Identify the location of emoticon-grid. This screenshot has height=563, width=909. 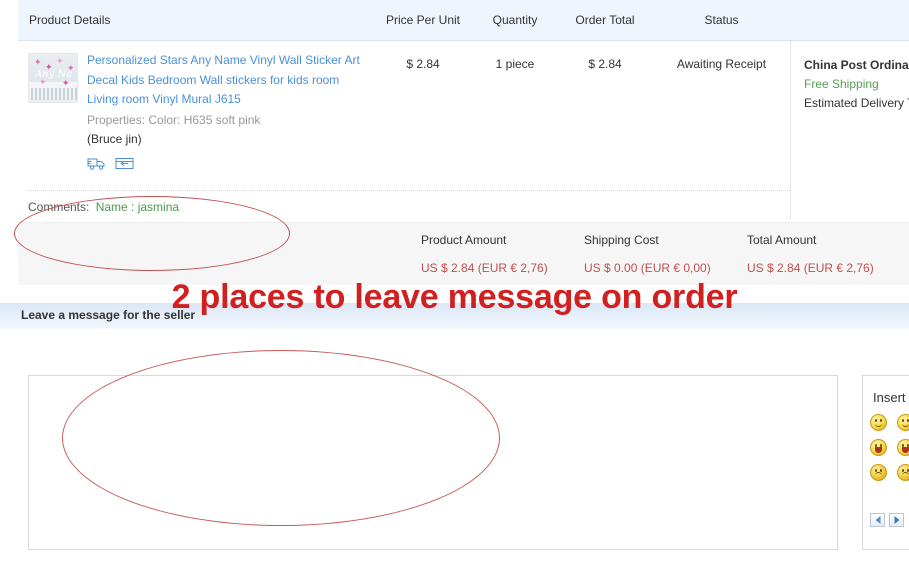
(889, 447).